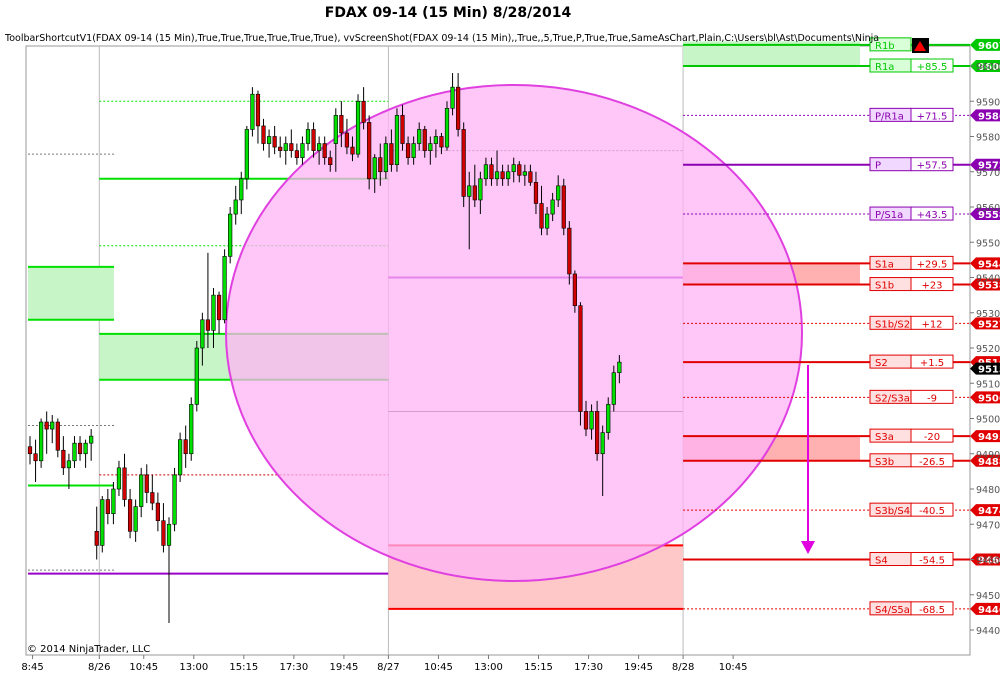 The height and width of the screenshot is (681, 1000). Describe the element at coordinates (638, 667) in the screenshot. I see `x-tick-label-12: 19:45` at that location.